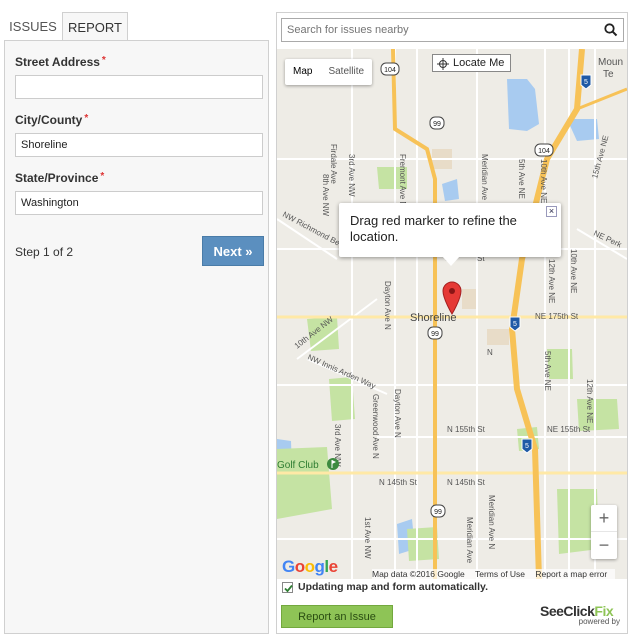  I want to click on auto-update-row: Updating map and form automatically., so click(385, 587).